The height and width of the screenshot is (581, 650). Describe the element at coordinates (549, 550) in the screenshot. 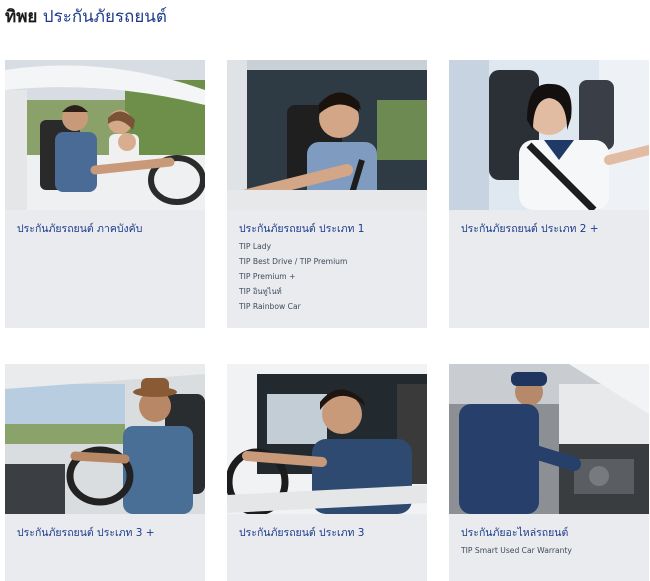

I see `sub-product-link: TIP Smart Used Car Warranty` at that location.